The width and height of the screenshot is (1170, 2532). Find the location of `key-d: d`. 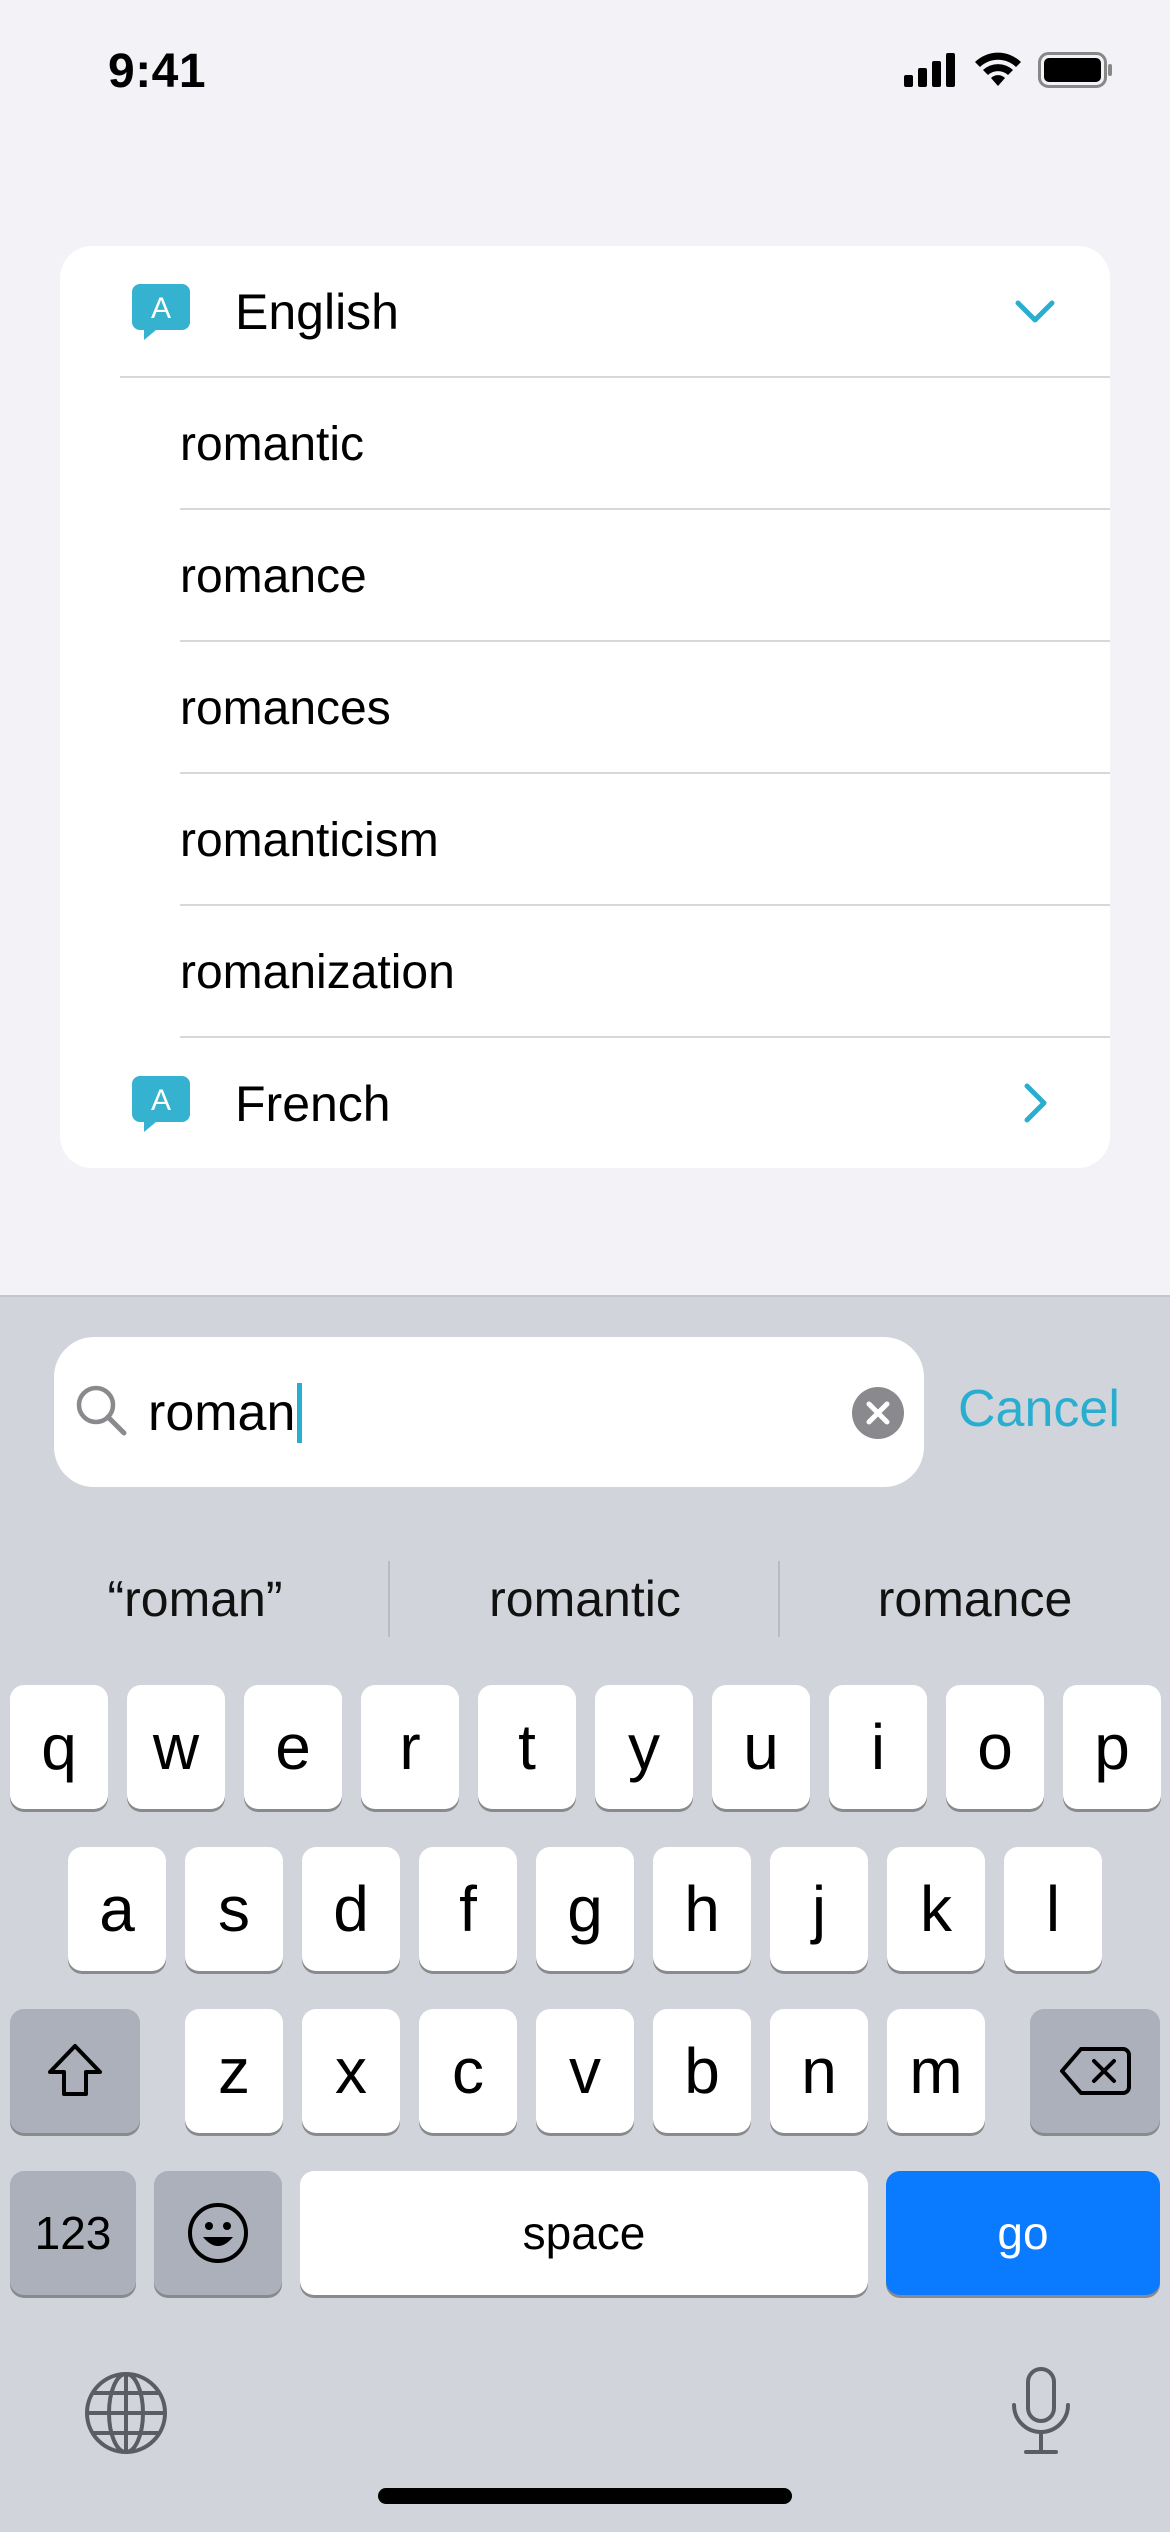

key-d: d is located at coordinates (351, 1909).